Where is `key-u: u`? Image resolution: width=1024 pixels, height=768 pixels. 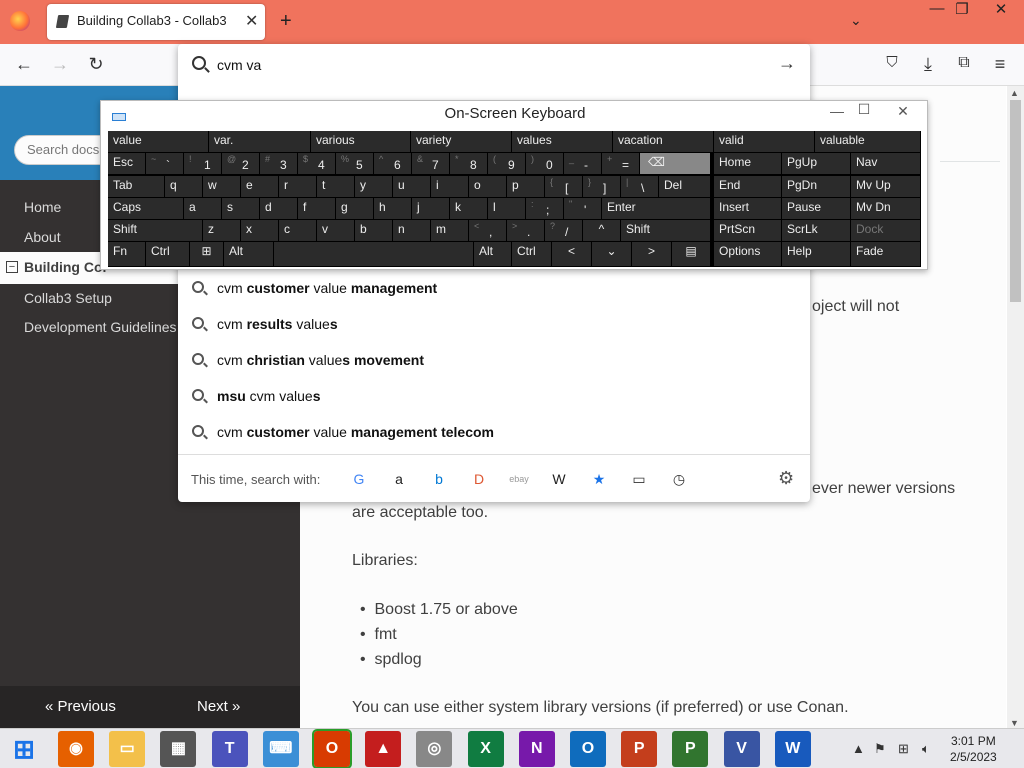 key-u: u is located at coordinates (412, 187).